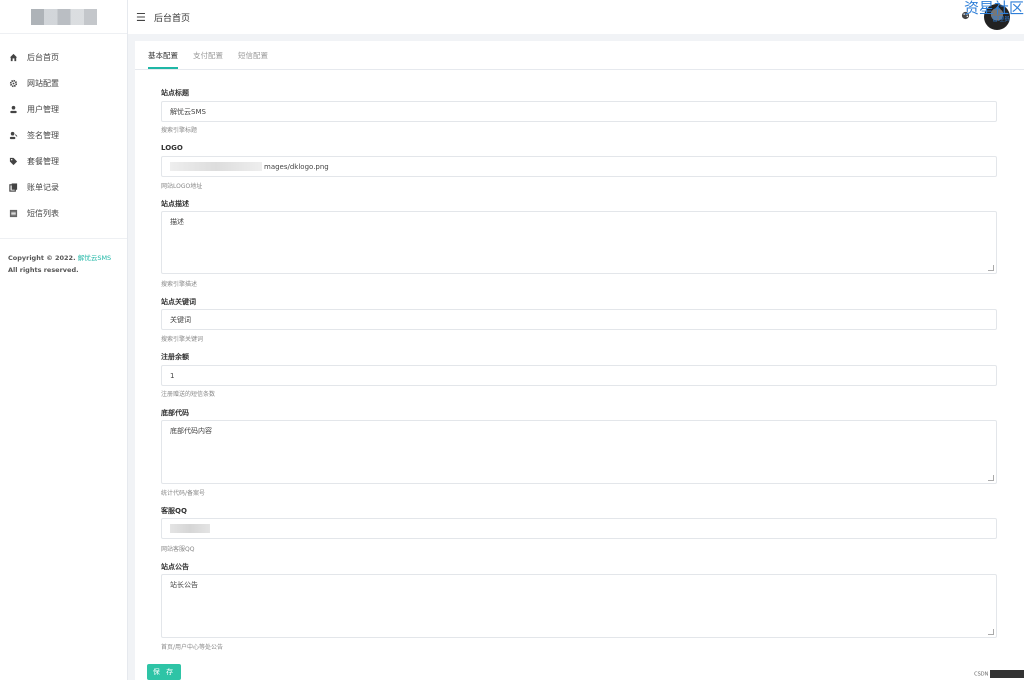 This screenshot has width=1024, height=680. I want to click on bill-icon, so click(13, 187).